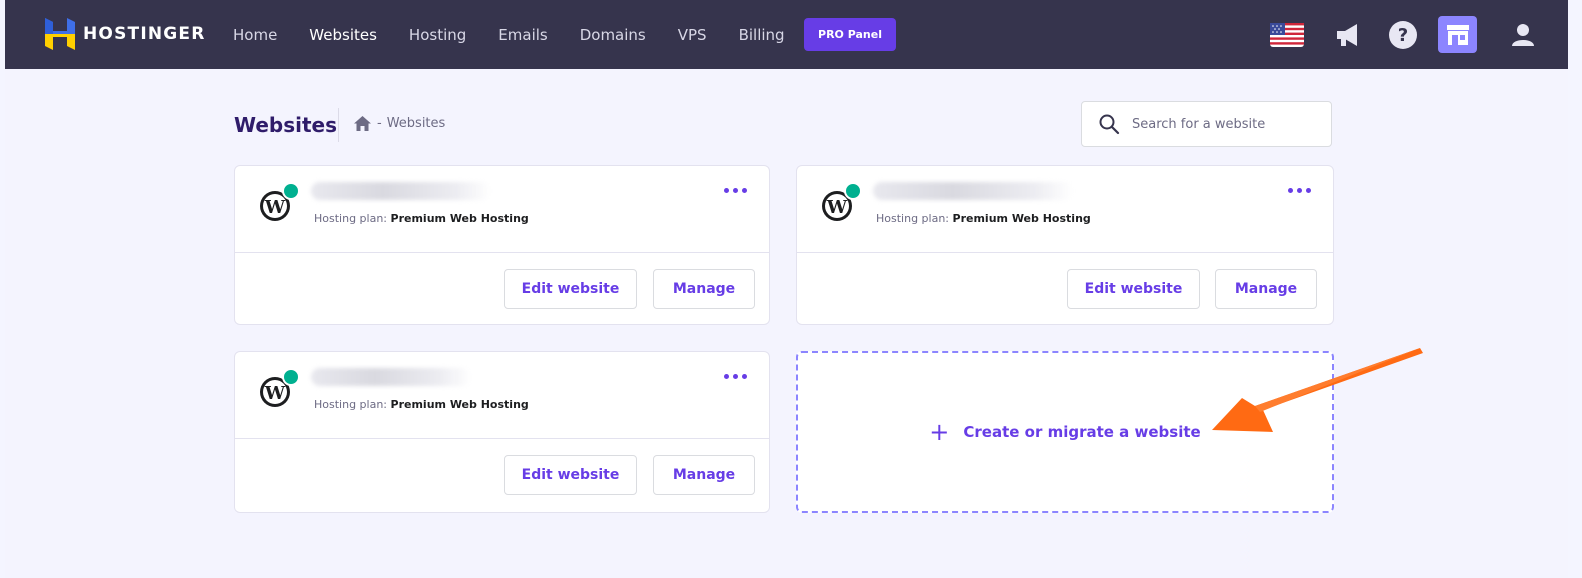  What do you see at coordinates (338, 125) in the screenshot?
I see `title-divider` at bounding box center [338, 125].